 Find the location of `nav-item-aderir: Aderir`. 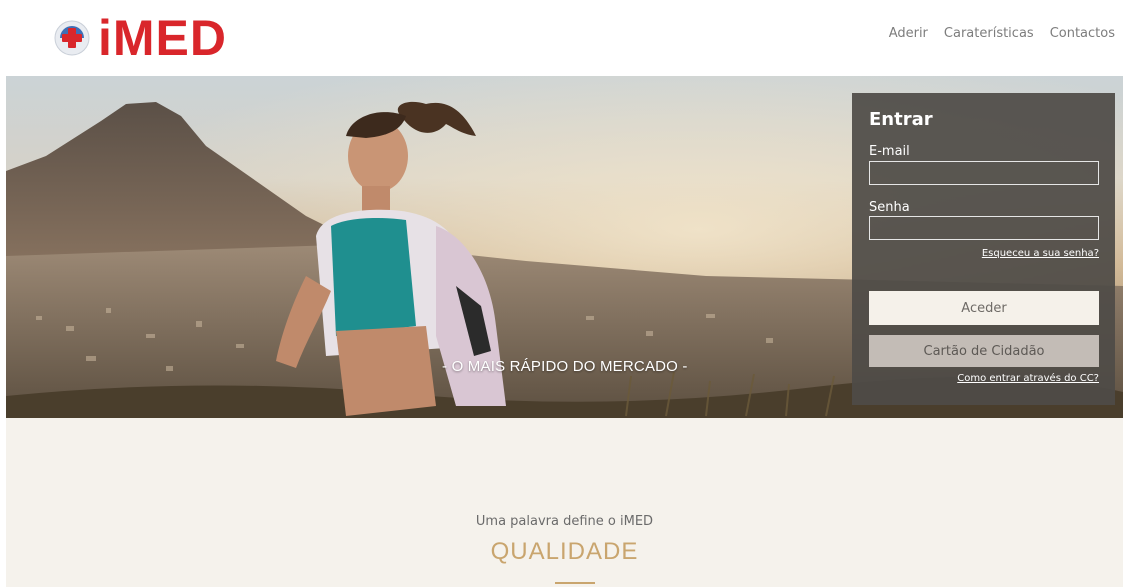

nav-item-aderir: Aderir is located at coordinates (908, 33).